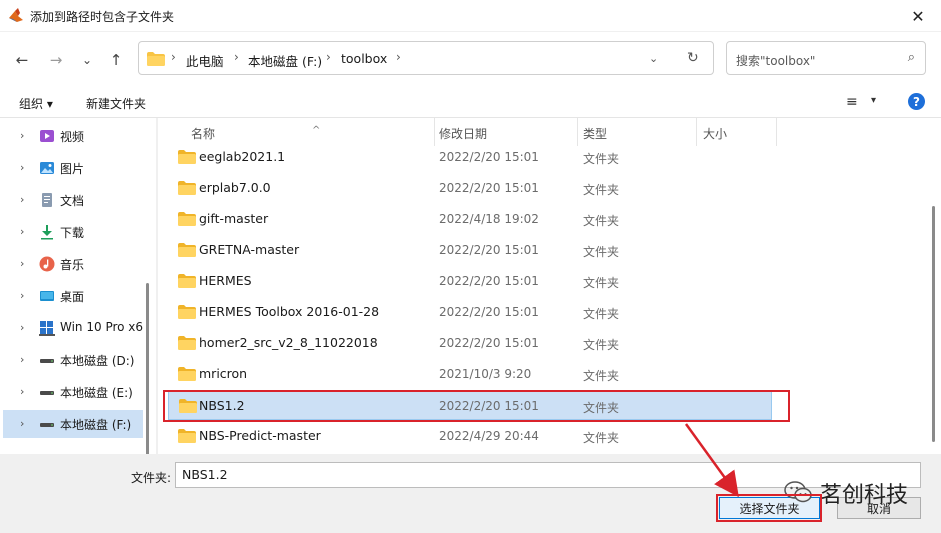 This screenshot has height=533, width=941. Describe the element at coordinates (776, 61) in the screenshot. I see `search-placeholder: 搜索"toolbox"` at that location.